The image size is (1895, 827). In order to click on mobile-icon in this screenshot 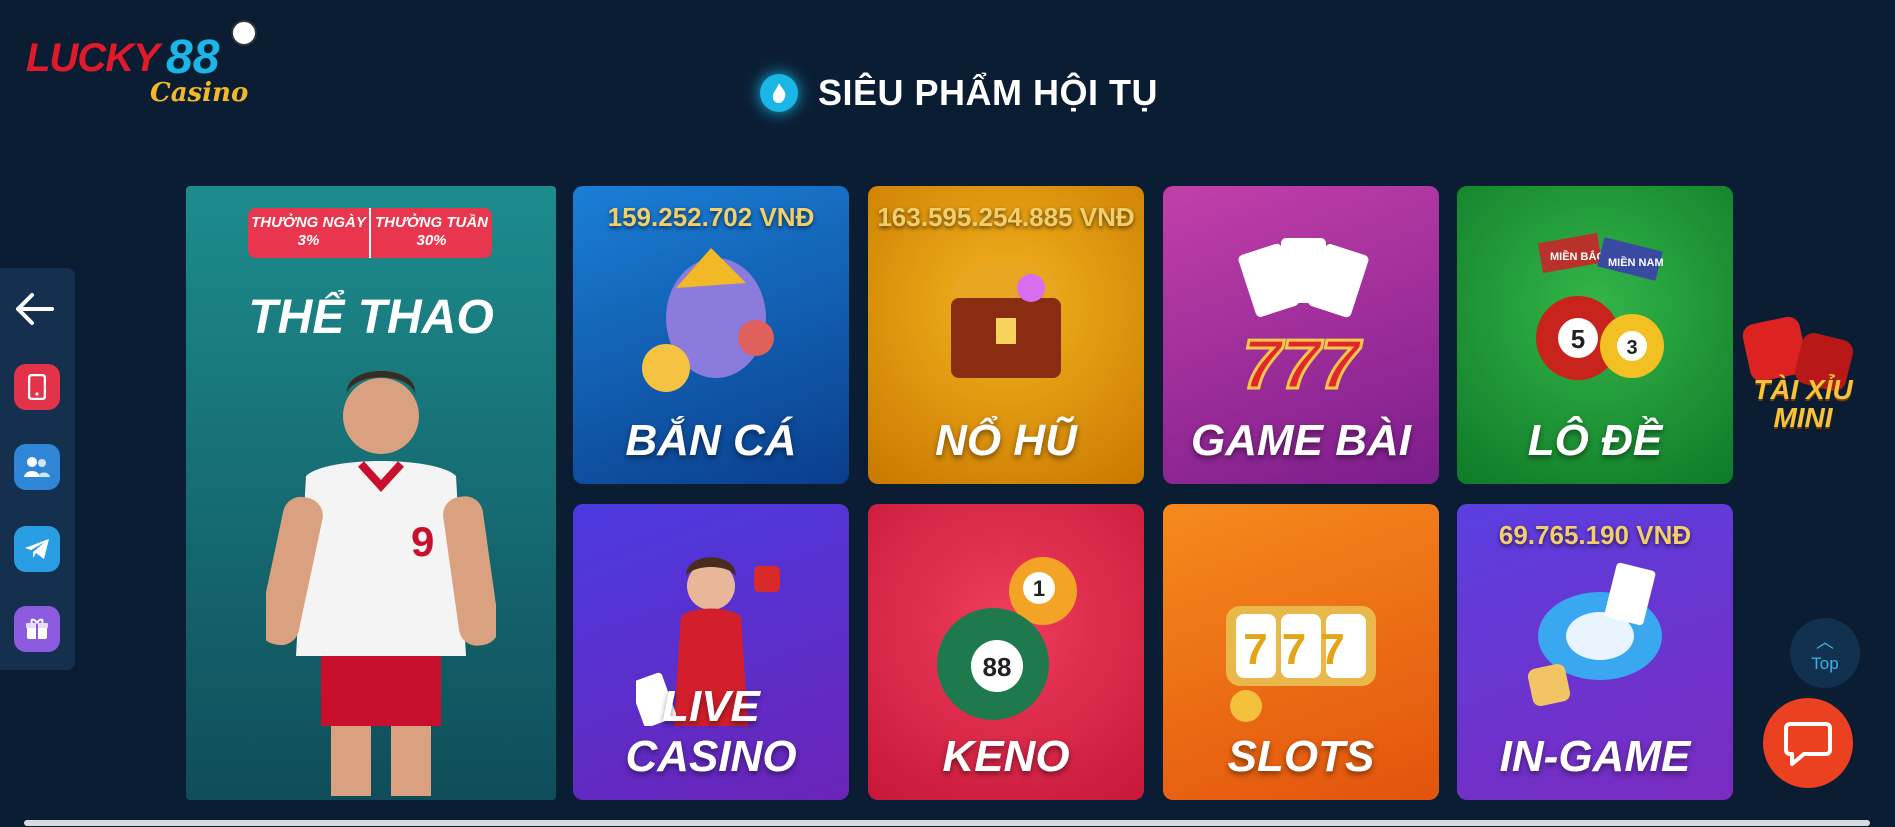, I will do `click(37, 387)`.